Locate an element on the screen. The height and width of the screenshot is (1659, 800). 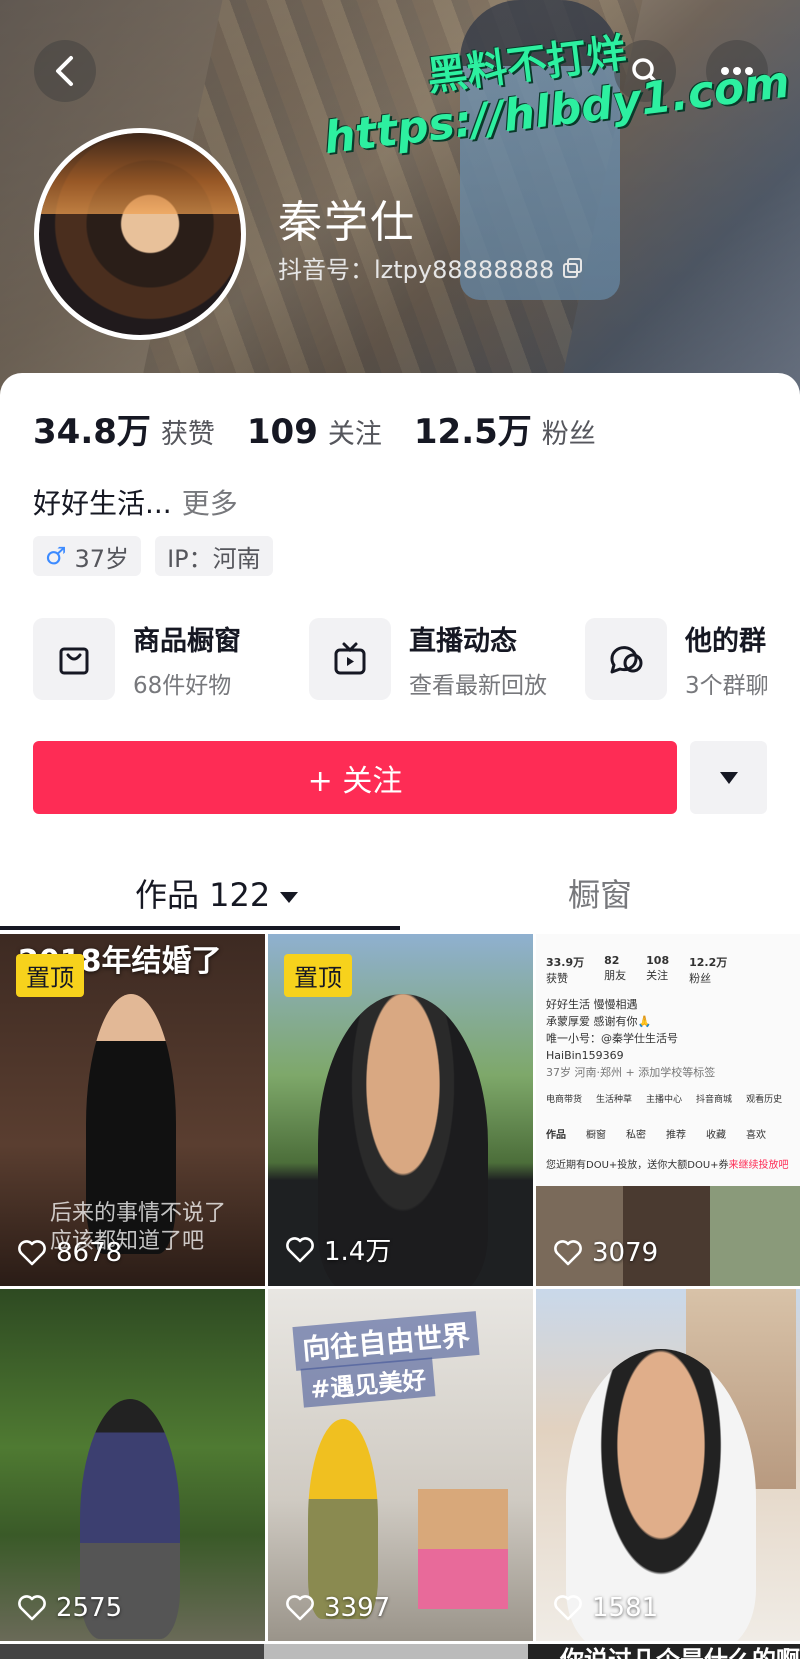
feature-subtitle: 3个群聊 is located at coordinates (727, 685).